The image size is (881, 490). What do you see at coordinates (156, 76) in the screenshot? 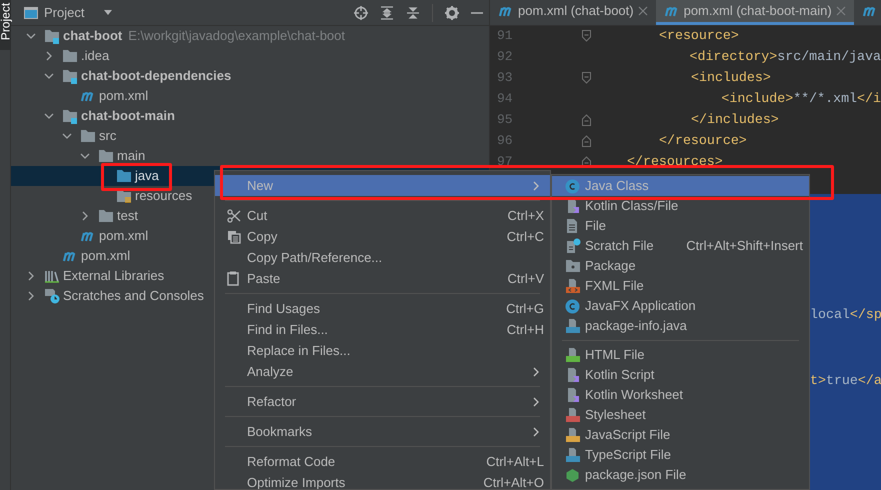
I see `tree-label: chat-boot-dependencies` at bounding box center [156, 76].